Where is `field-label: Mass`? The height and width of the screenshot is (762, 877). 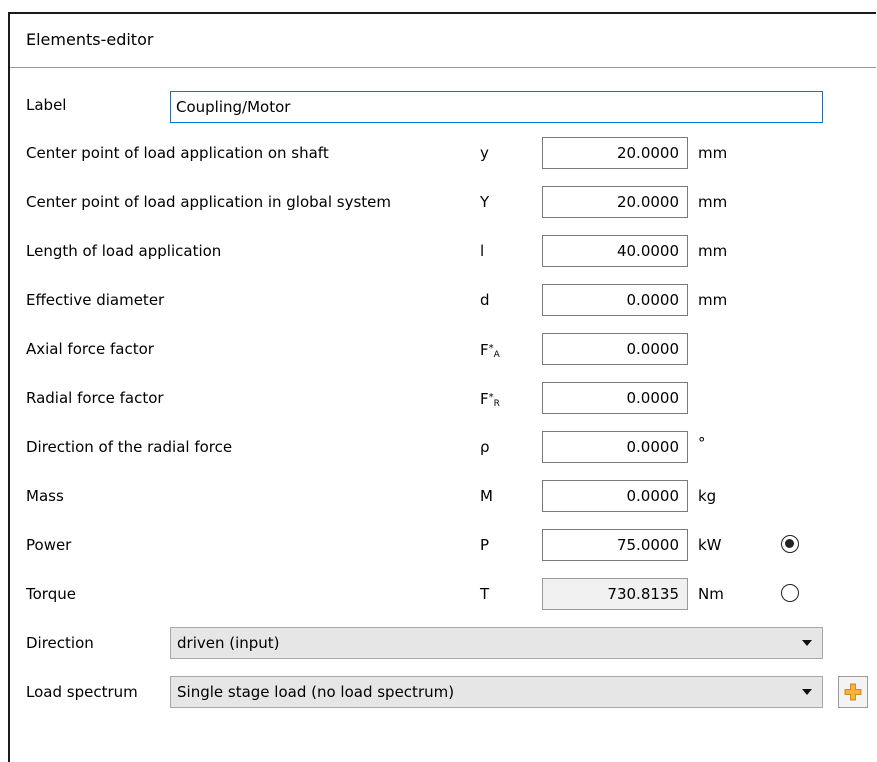 field-label: Mass is located at coordinates (45, 496).